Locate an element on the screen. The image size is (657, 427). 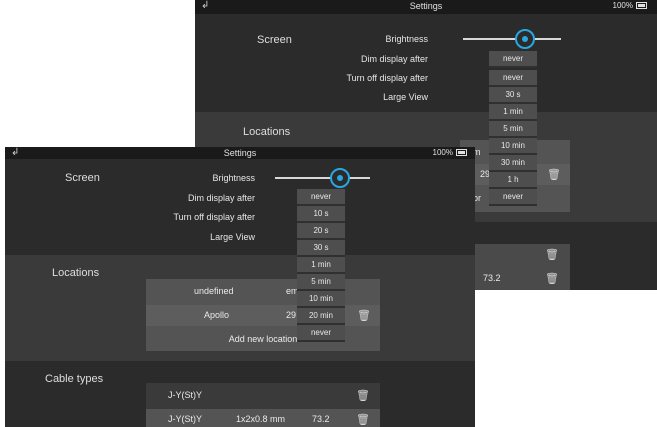
dropdown-option: 30 min is located at coordinates (513, 163).